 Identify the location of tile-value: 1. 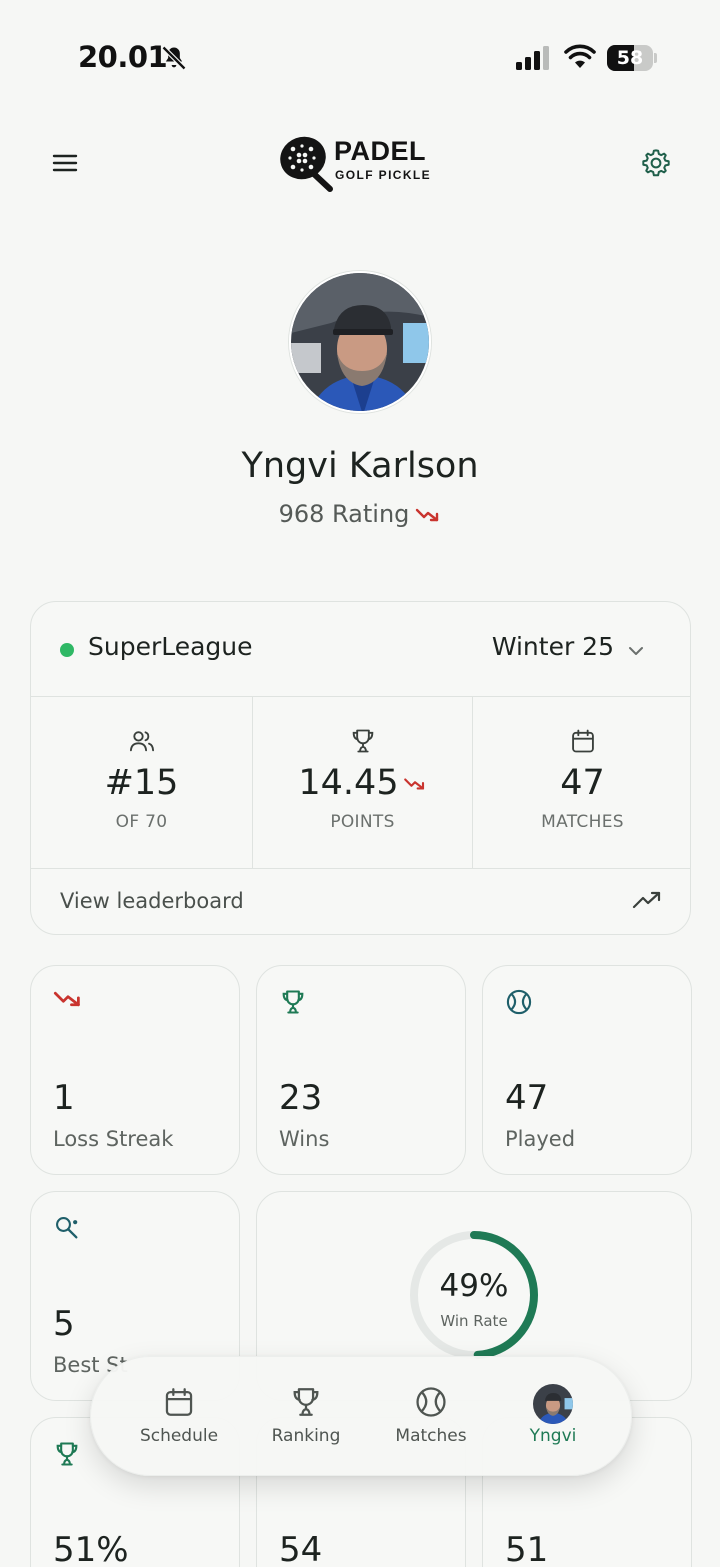
(64, 1098).